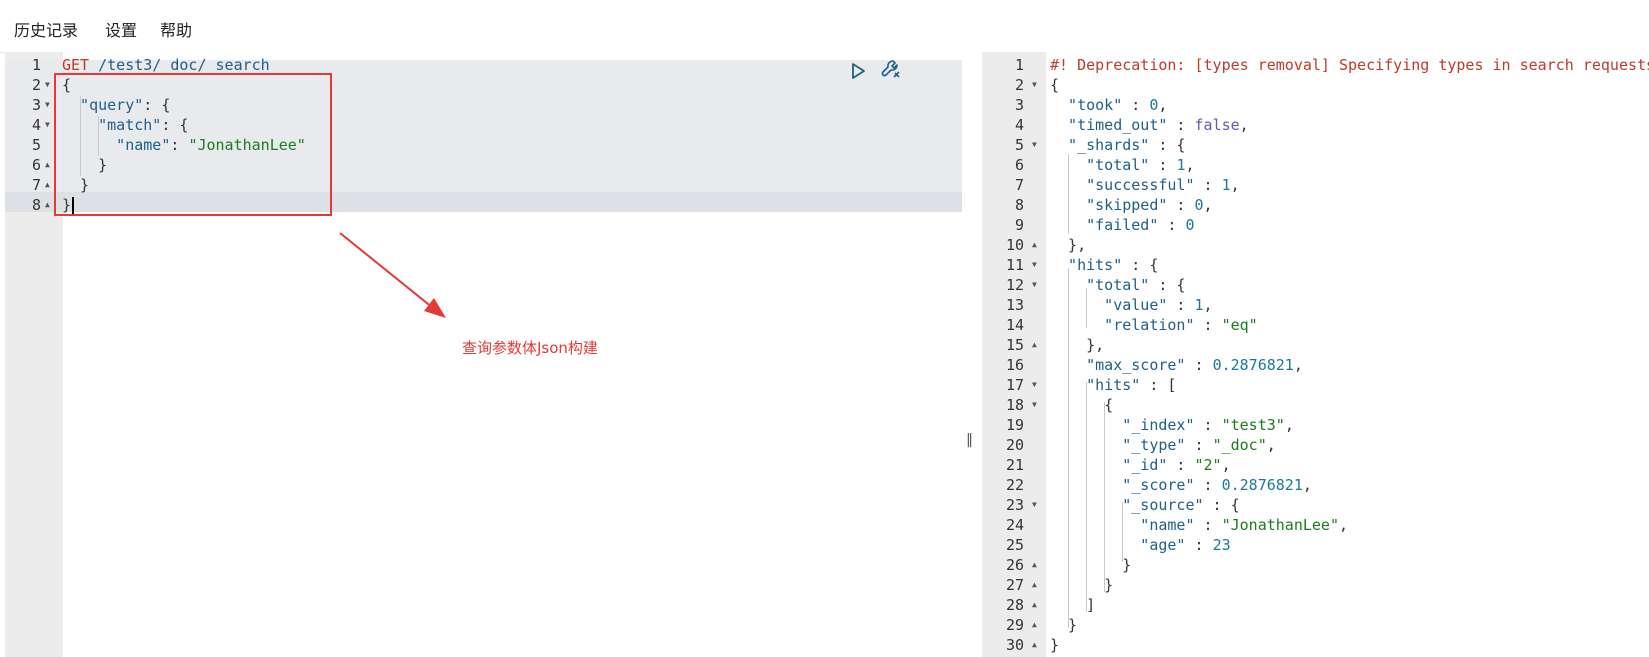 Image resolution: width=1649 pixels, height=657 pixels. What do you see at coordinates (392, 275) in the screenshot?
I see `annotation-arrow-icon` at bounding box center [392, 275].